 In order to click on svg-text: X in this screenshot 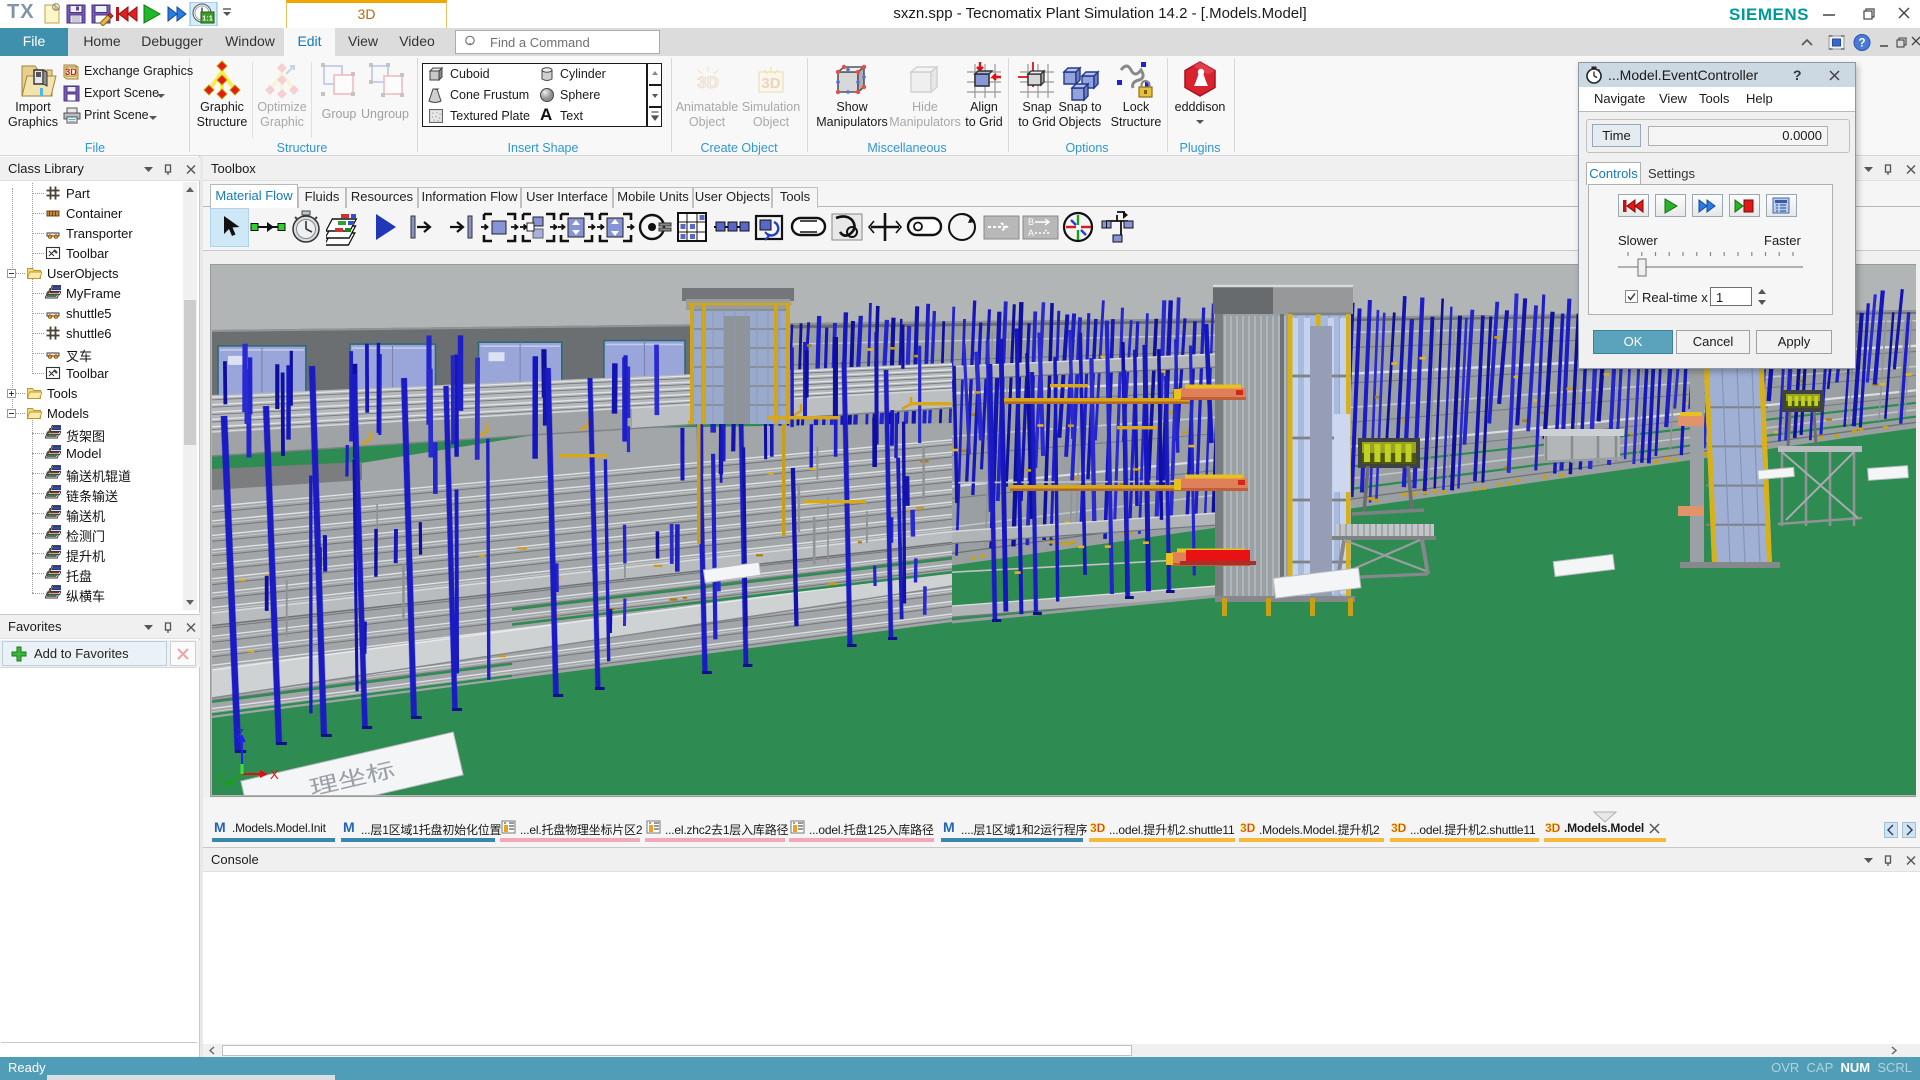, I will do `click(274, 774)`.